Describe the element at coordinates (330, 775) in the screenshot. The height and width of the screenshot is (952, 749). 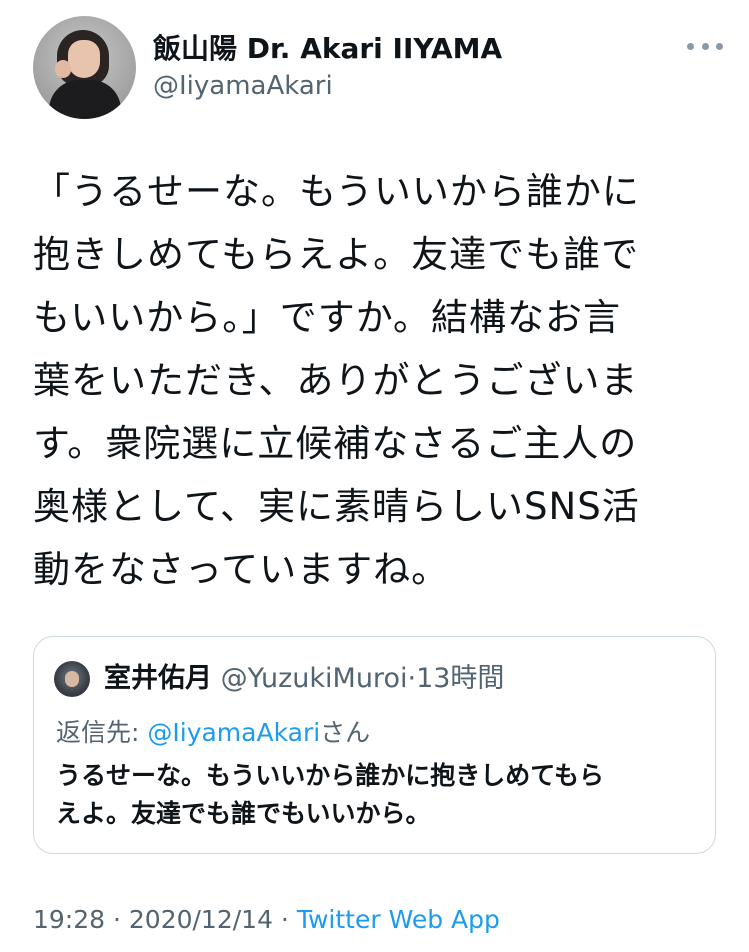
I see `quoted-text-line: うるせーな。もういいから誰かに抱きしめてもら` at that location.